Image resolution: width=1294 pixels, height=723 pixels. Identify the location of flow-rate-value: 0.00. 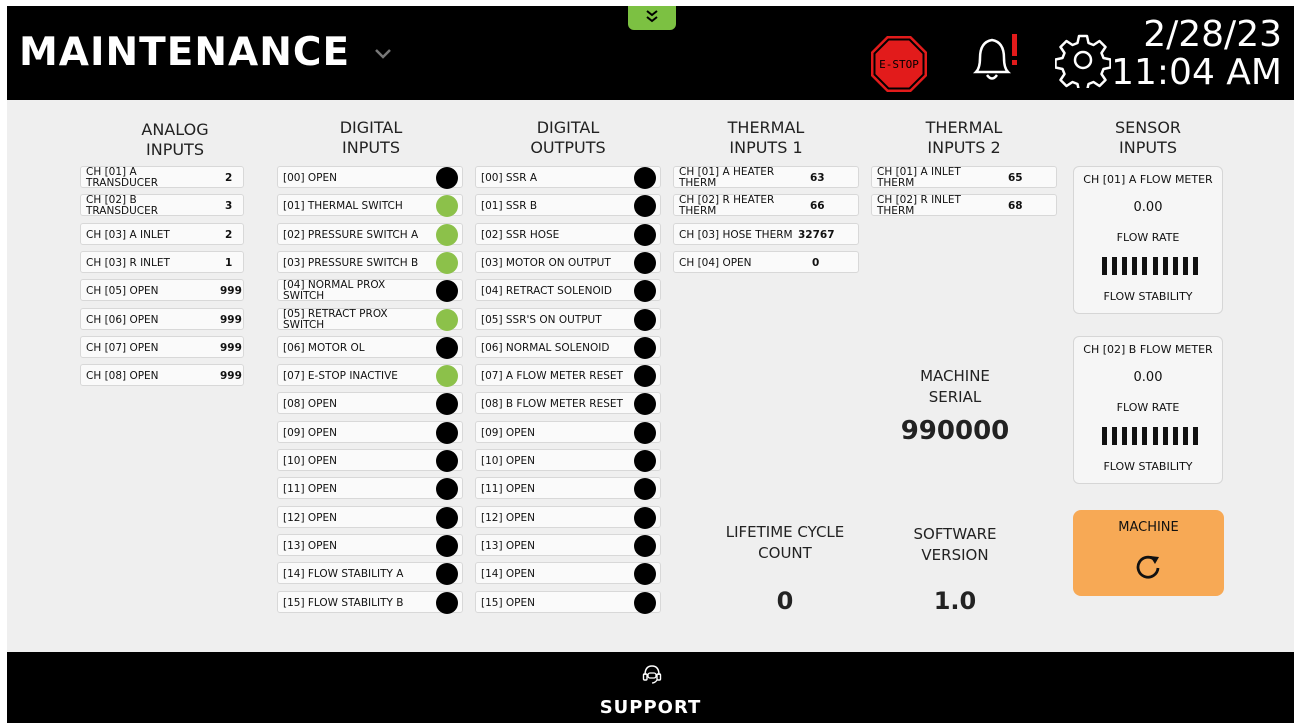
(1148, 377).